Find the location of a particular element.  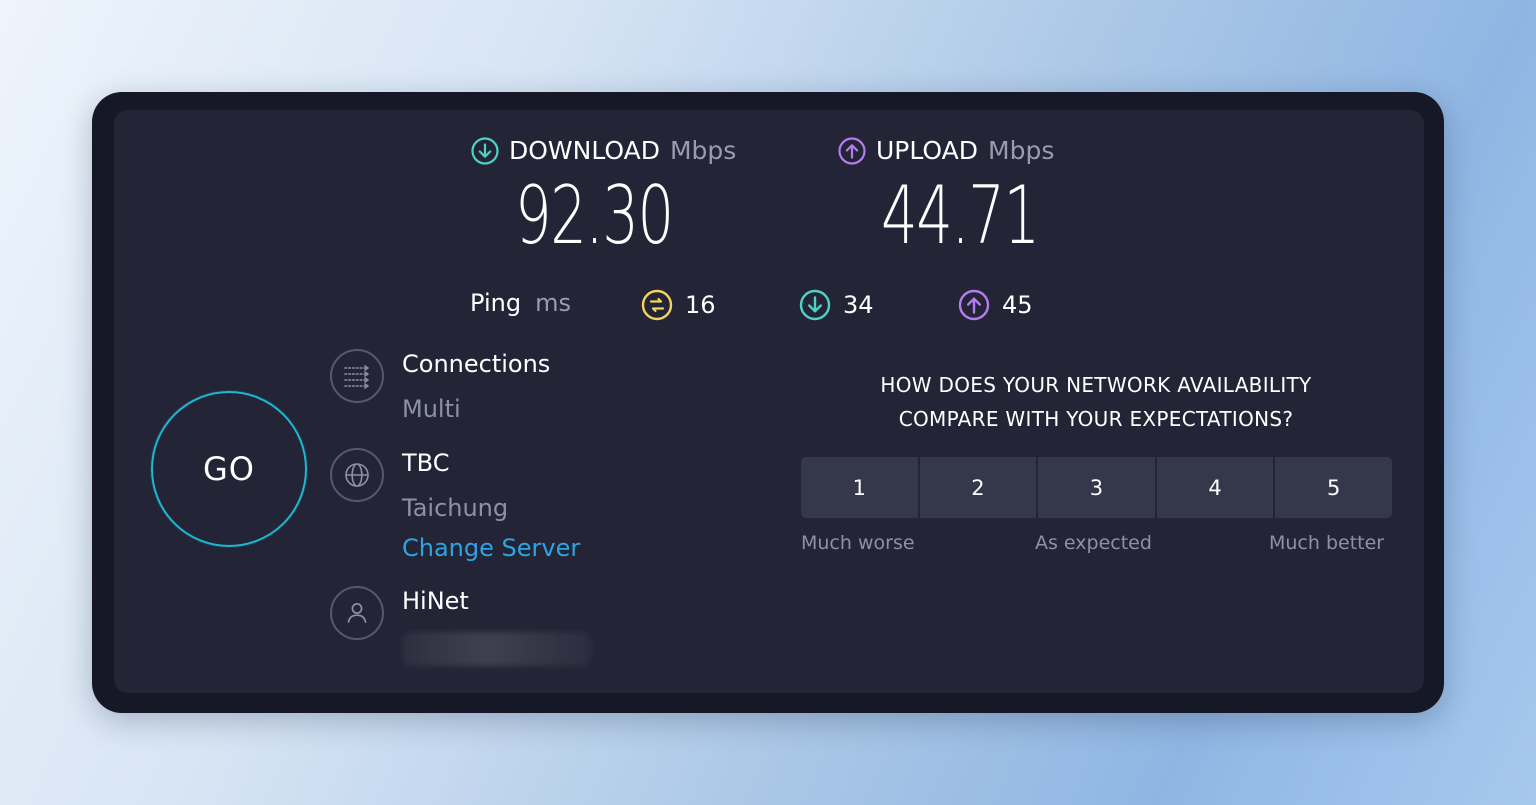

download-unit: Mbps is located at coordinates (703, 150).